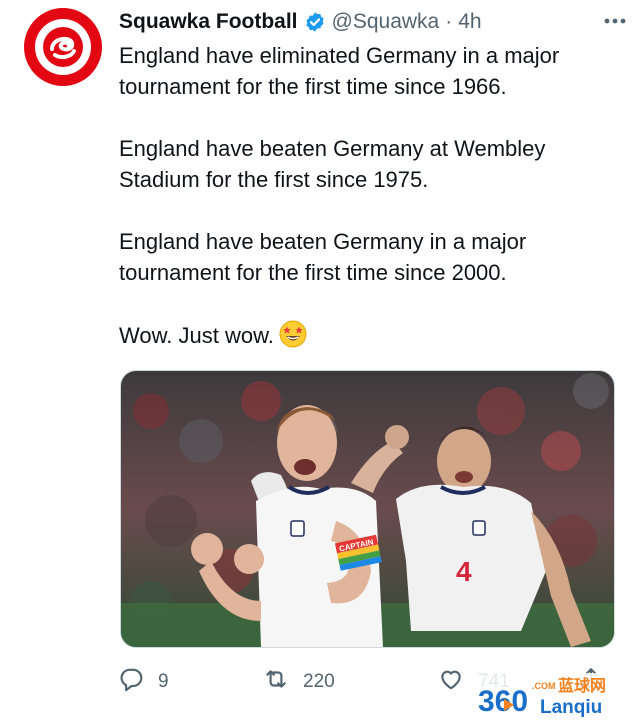 The height and width of the screenshot is (722, 640). I want to click on heart-icon, so click(451, 682).